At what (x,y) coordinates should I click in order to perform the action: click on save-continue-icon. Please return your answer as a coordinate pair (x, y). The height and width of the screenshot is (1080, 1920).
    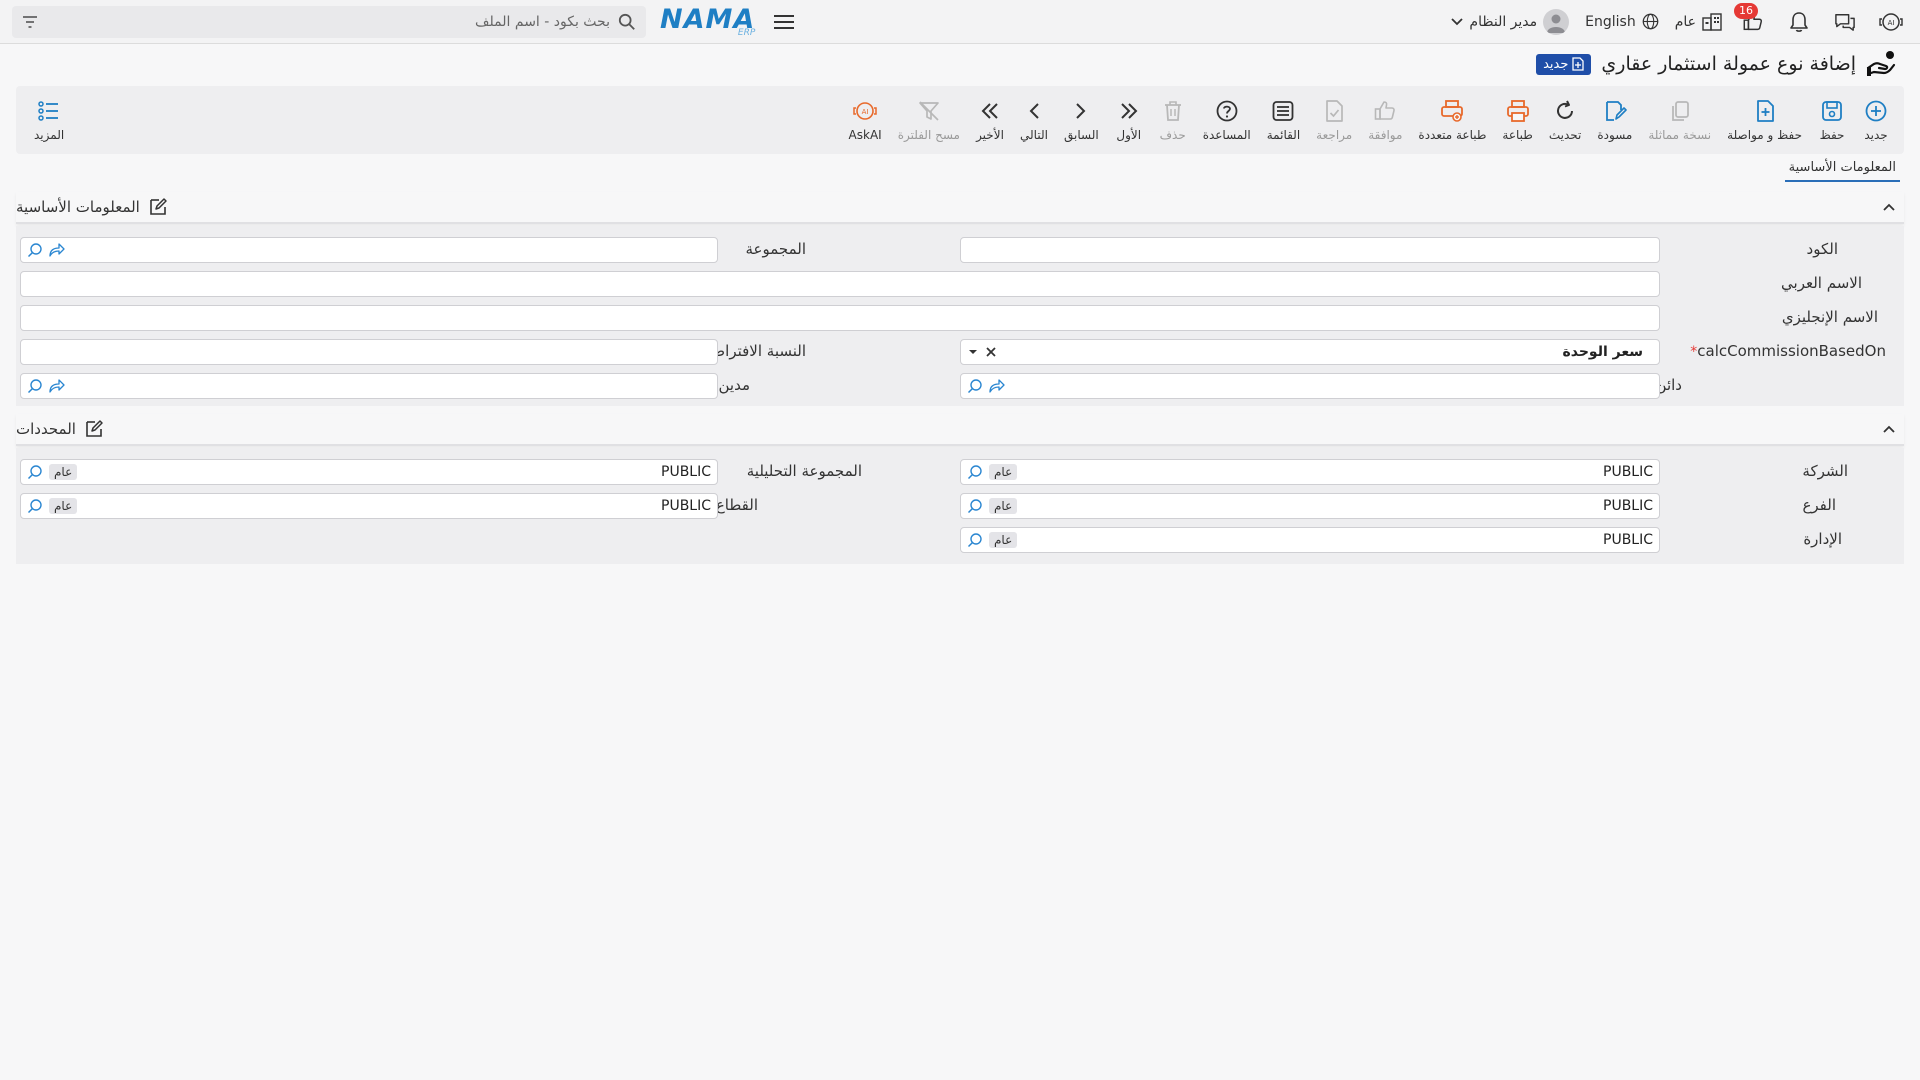
    Looking at the image, I should click on (1765, 111).